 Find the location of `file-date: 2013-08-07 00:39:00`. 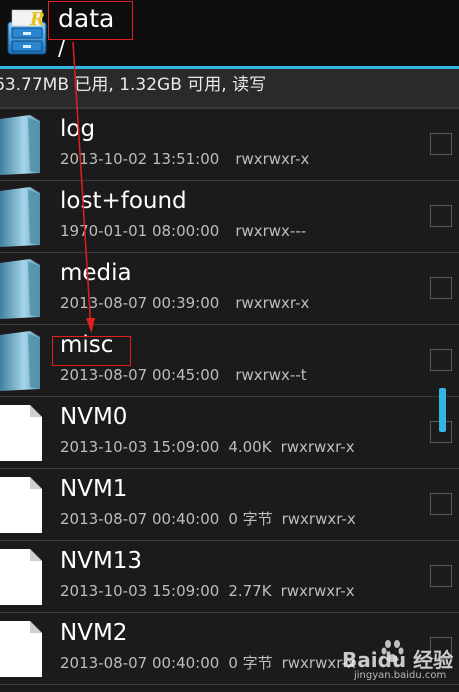

file-date: 2013-08-07 00:39:00 is located at coordinates (140, 303).